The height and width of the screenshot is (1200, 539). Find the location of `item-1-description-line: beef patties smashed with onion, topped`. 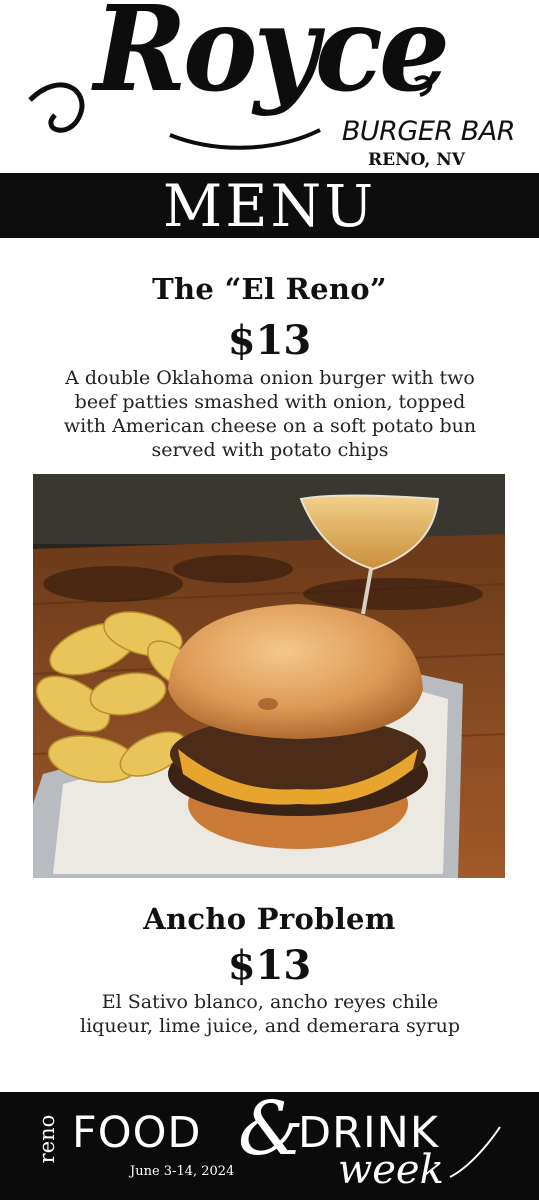

item-1-description-line: beef patties smashed with onion, topped is located at coordinates (270, 402).